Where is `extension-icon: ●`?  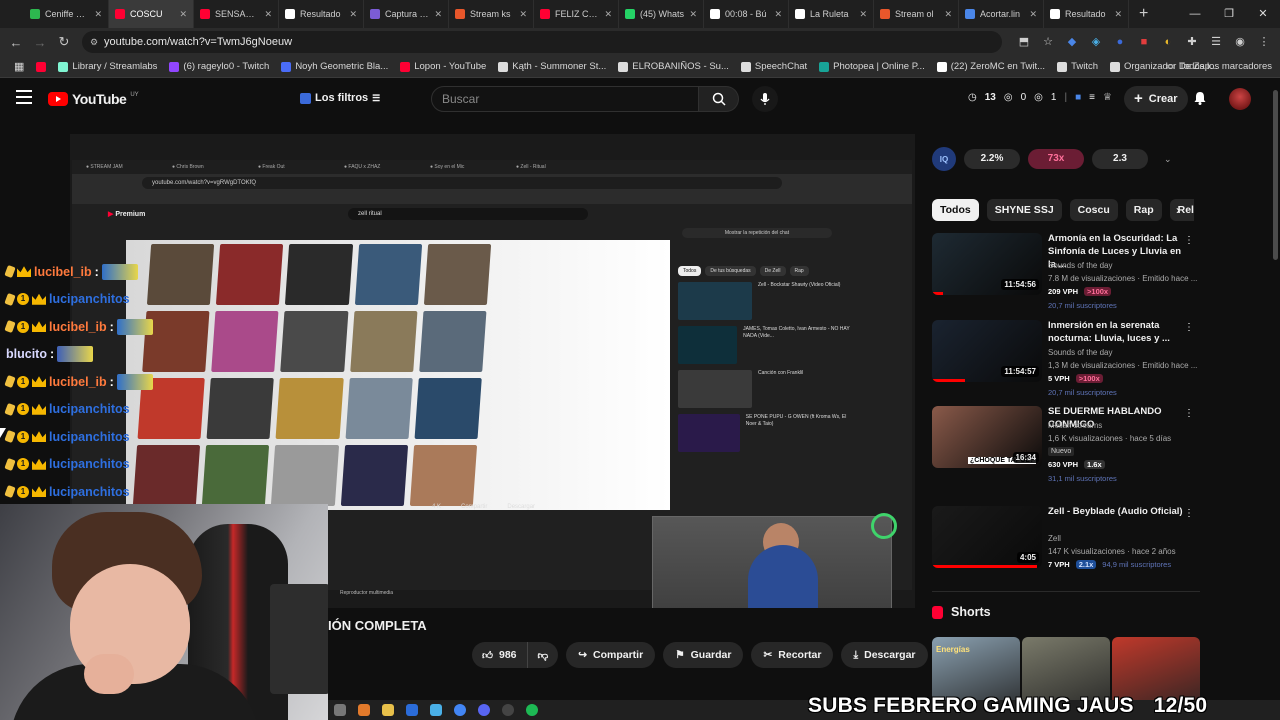
extension-icon: ● is located at coordinates (1120, 42).